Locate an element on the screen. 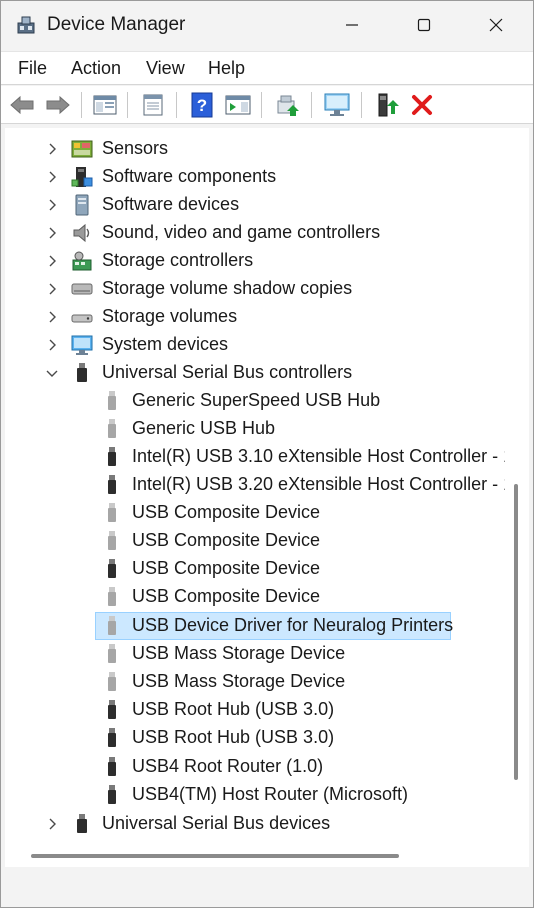  close-button is located at coordinates (496, 25).